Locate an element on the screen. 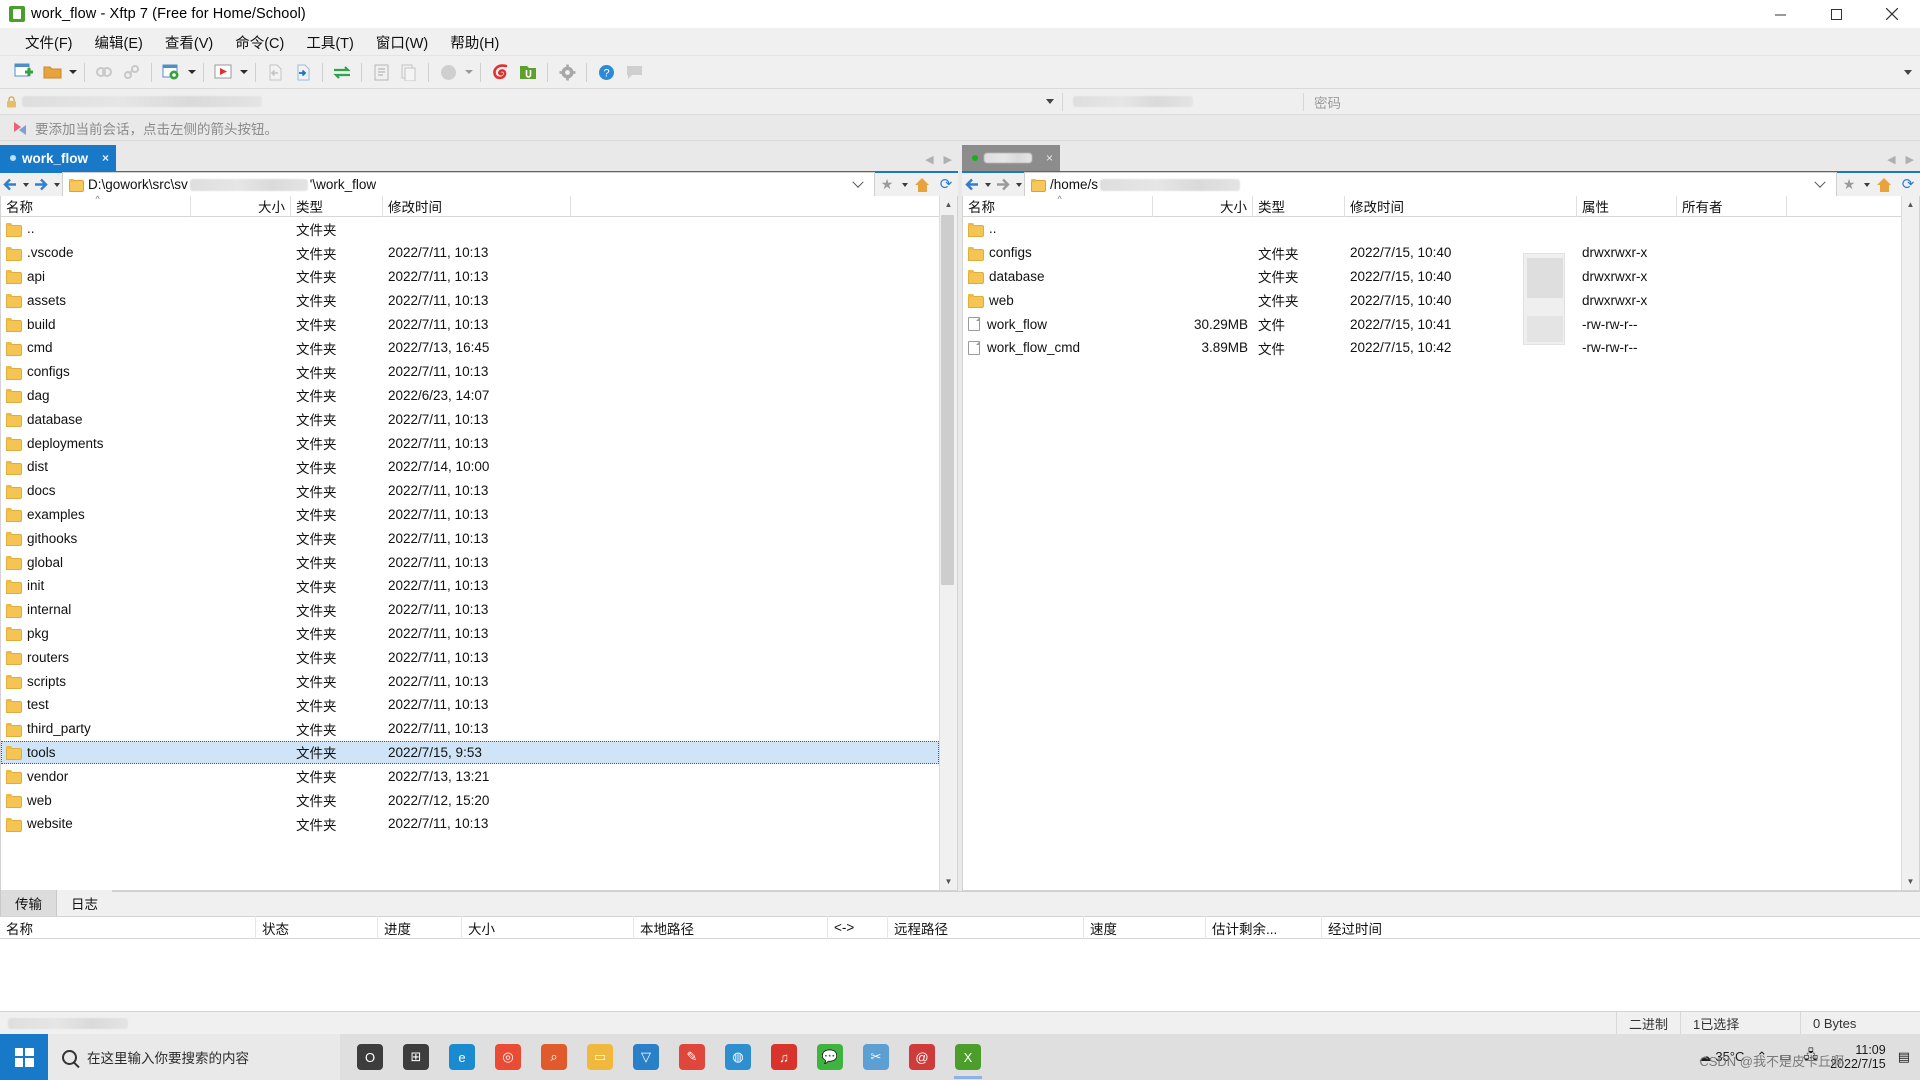 The height and width of the screenshot is (1080, 1920). taskbar-app-chrome-icon: ◎ is located at coordinates (508, 1057).